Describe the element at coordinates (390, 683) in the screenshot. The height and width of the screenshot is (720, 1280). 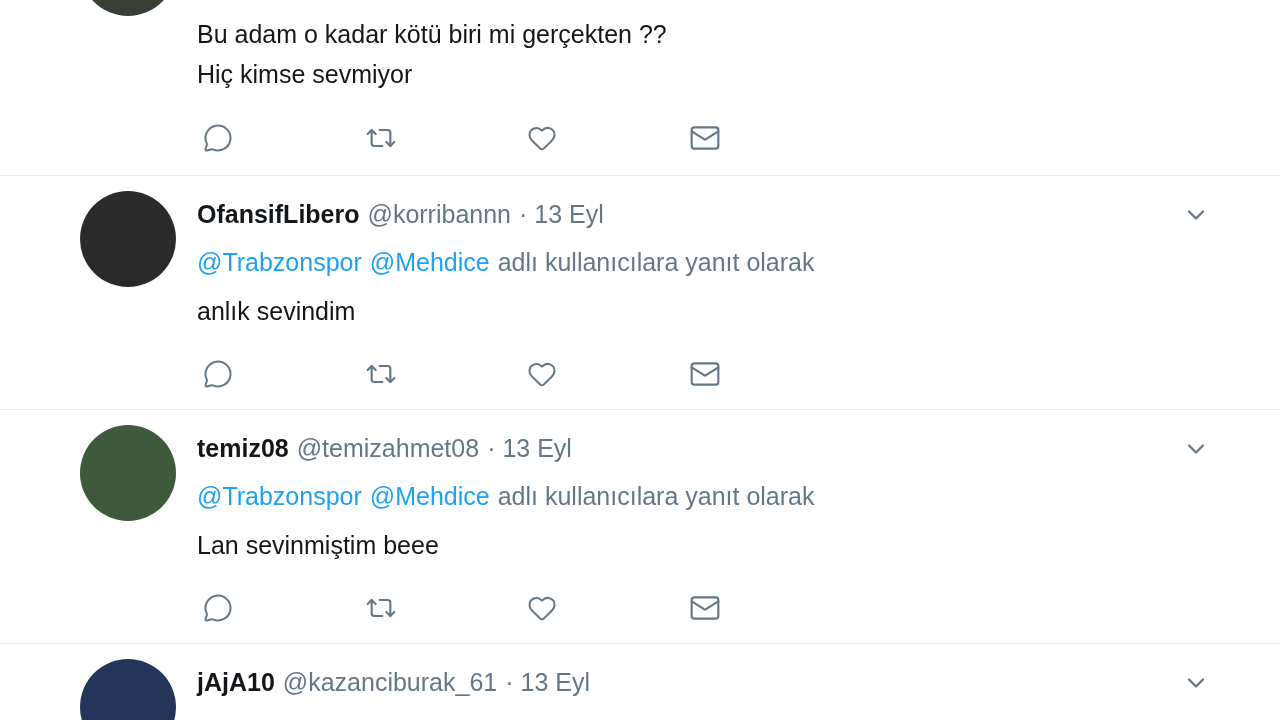
I see `user-handle: @kazanciburak_61` at that location.